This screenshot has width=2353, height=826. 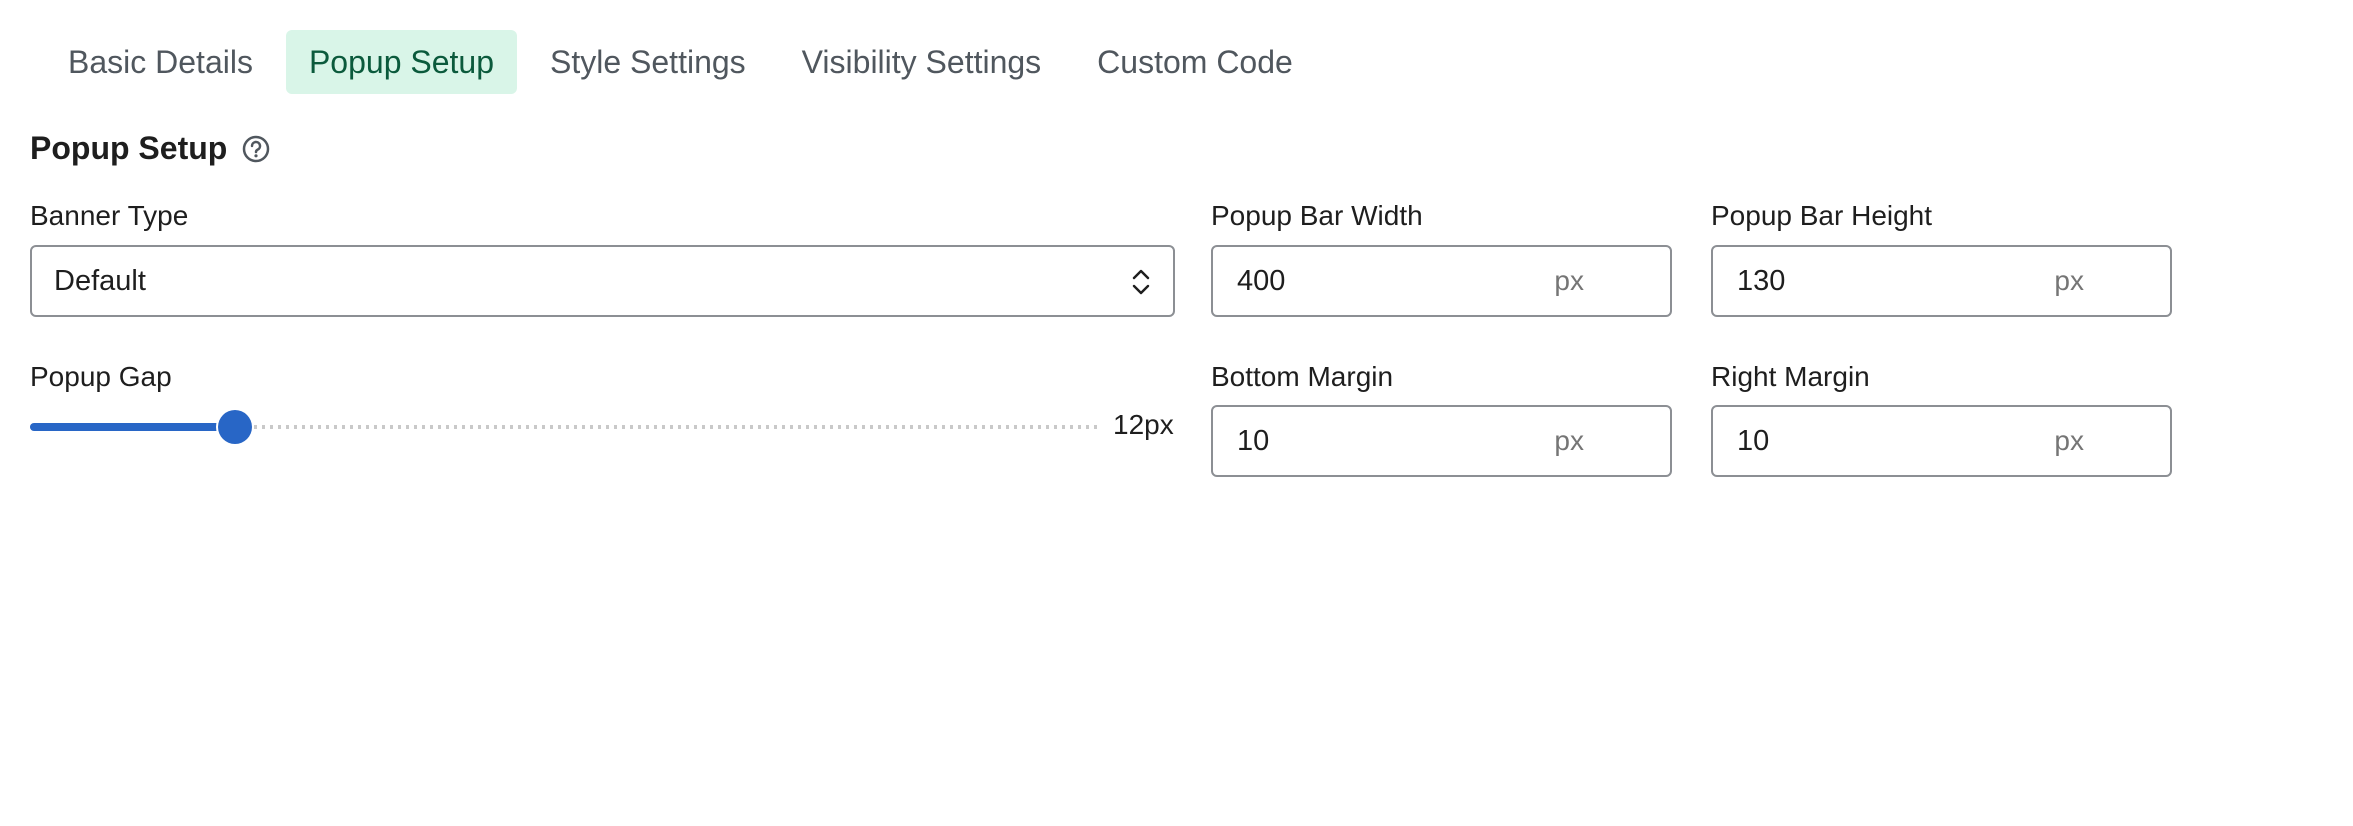 What do you see at coordinates (1569, 440) in the screenshot?
I see `bottom-margin-unit: px` at bounding box center [1569, 440].